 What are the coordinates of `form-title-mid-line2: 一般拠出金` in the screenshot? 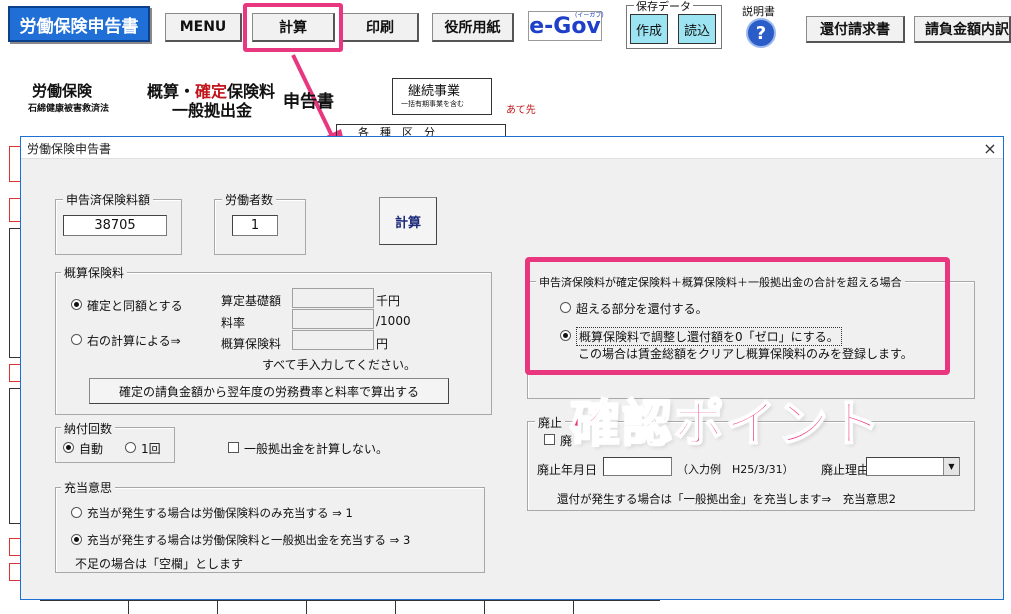 It's located at (212, 110).